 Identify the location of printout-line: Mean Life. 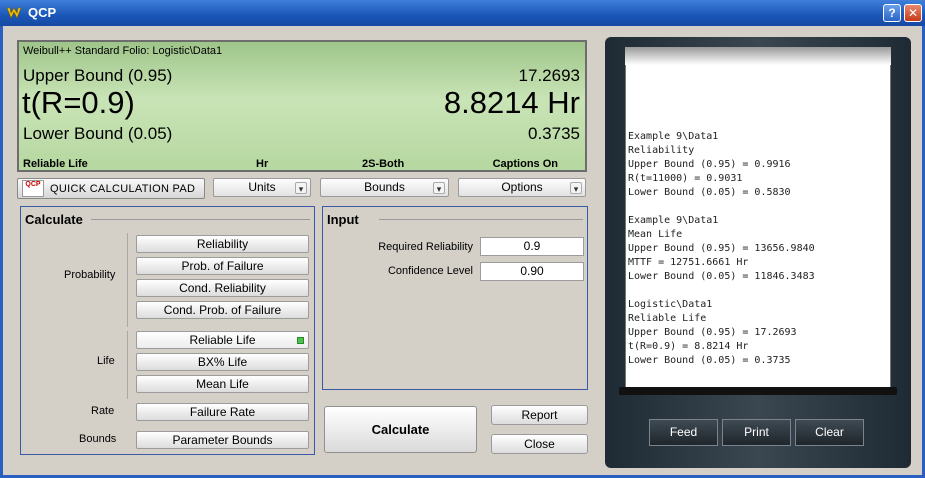
(655, 234).